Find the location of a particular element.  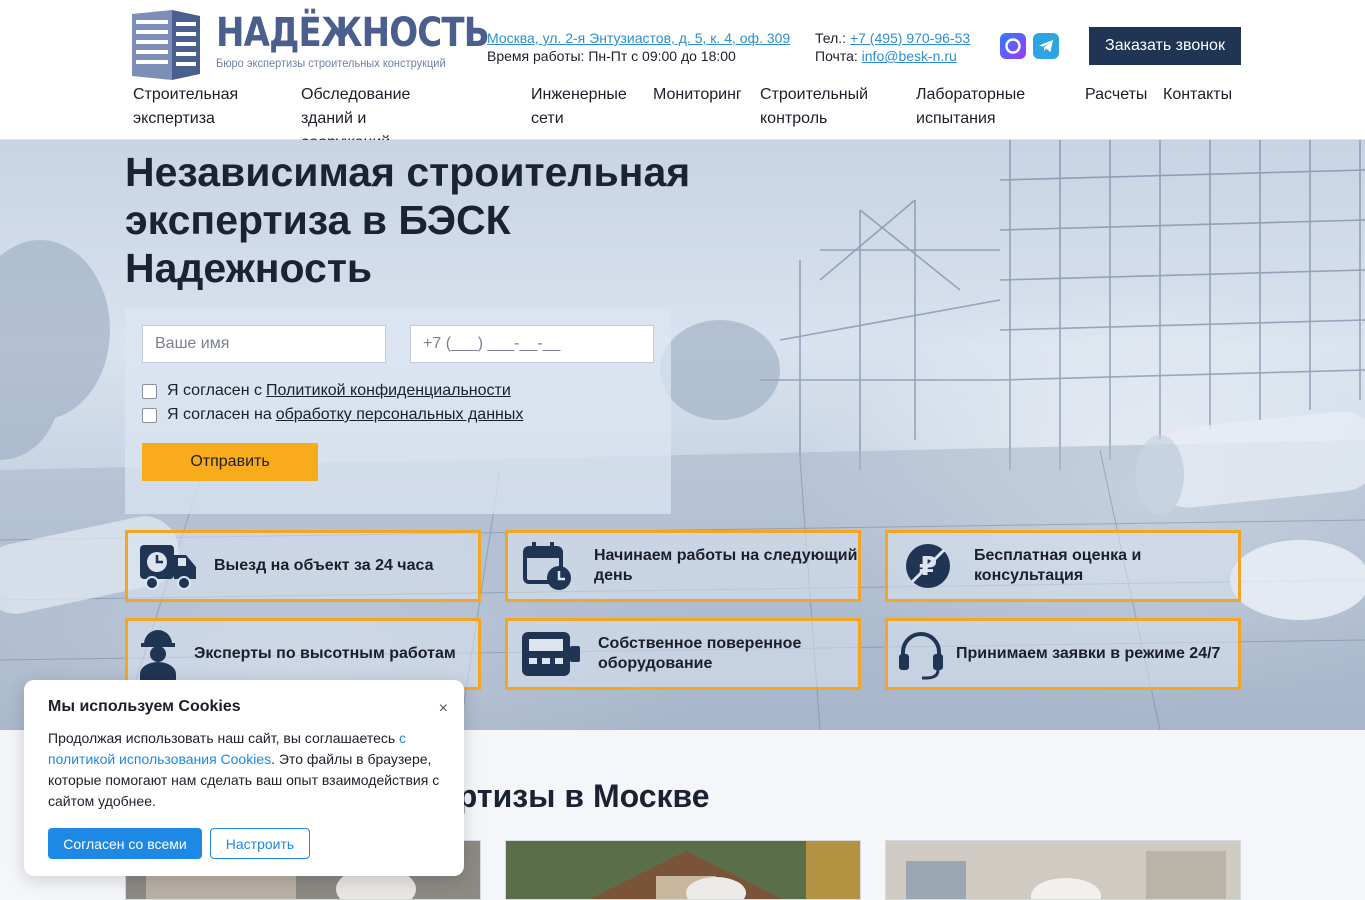

feature-card: Принимаем заявки в режиме 24/7 is located at coordinates (1063, 654).